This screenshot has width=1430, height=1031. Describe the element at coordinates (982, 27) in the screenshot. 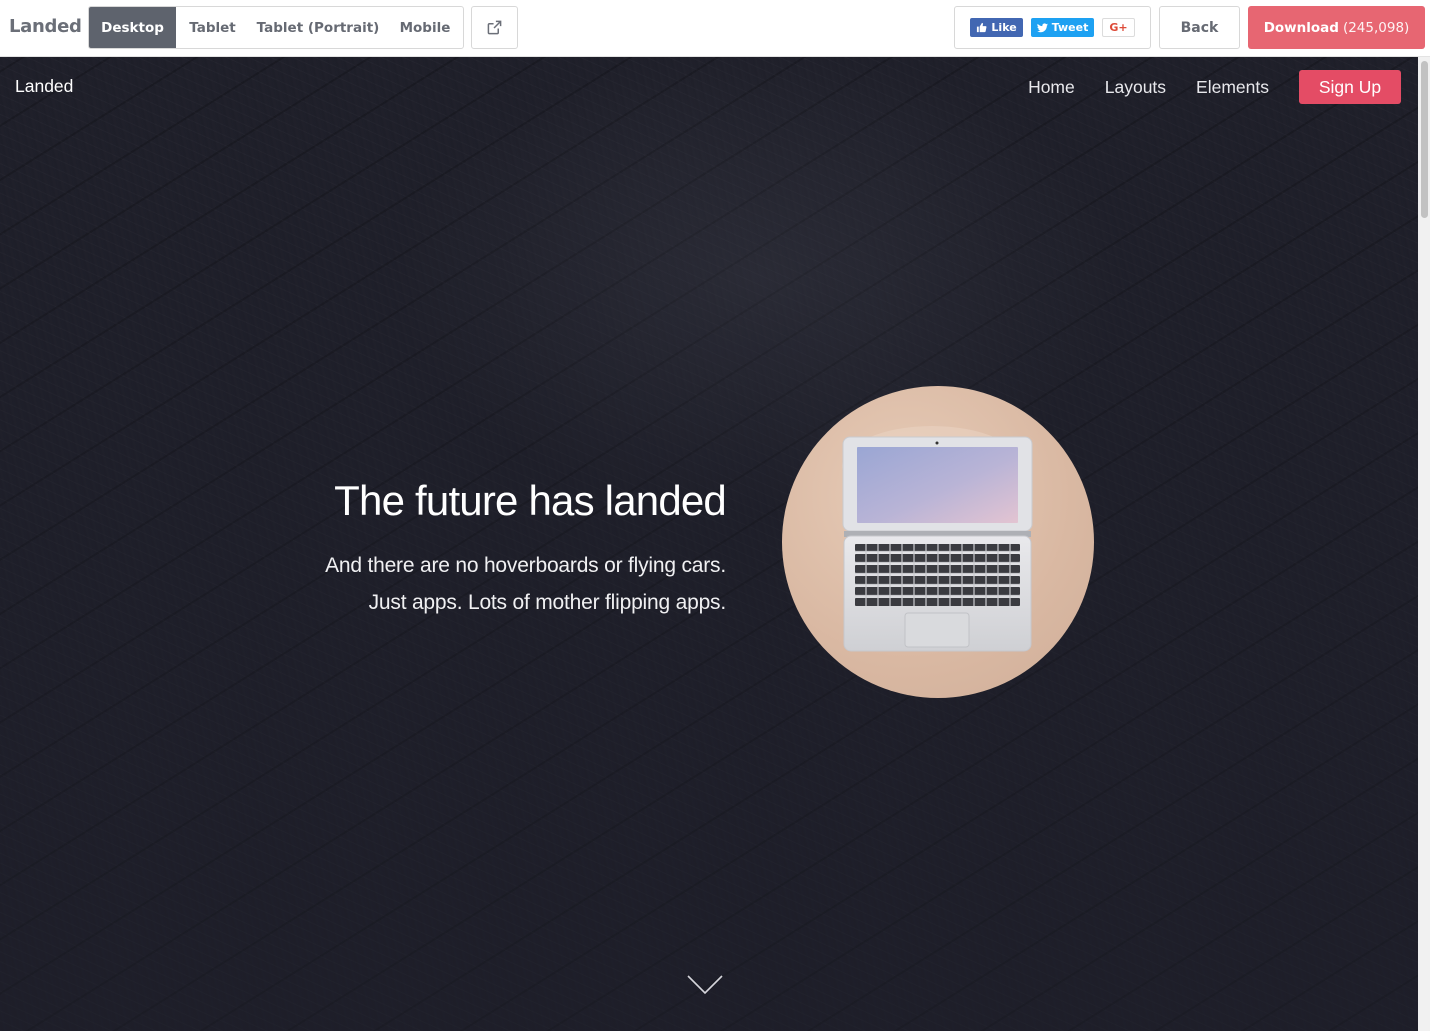

I see `thumbs-up-icon` at that location.